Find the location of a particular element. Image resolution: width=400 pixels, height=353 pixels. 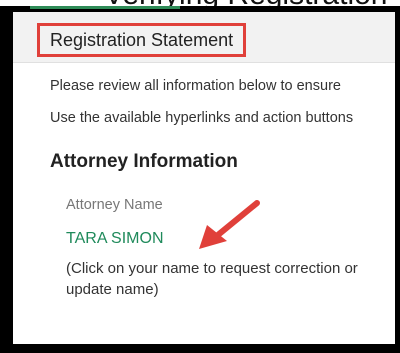

highlighted-title-box: Registration Statement is located at coordinates (142, 40).